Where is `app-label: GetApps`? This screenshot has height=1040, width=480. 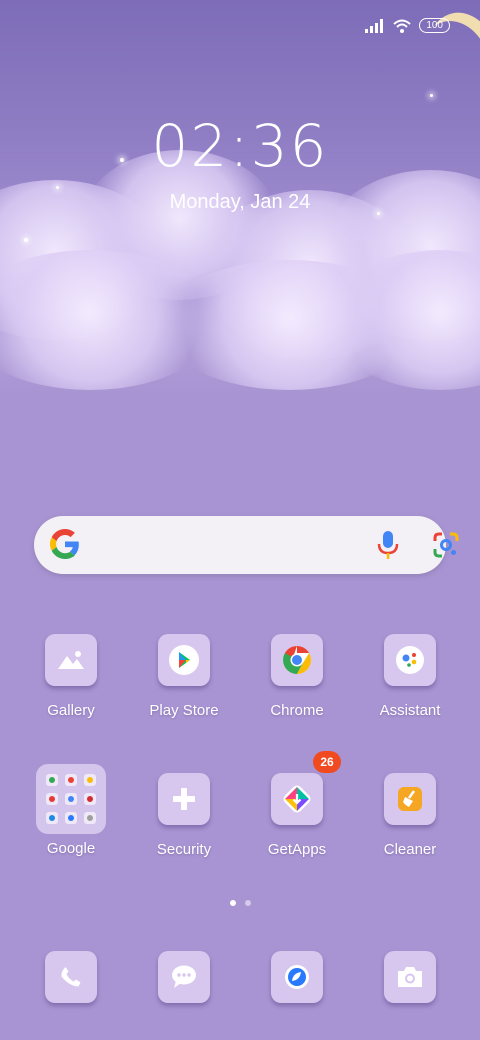
app-label: GetApps is located at coordinates (297, 849).